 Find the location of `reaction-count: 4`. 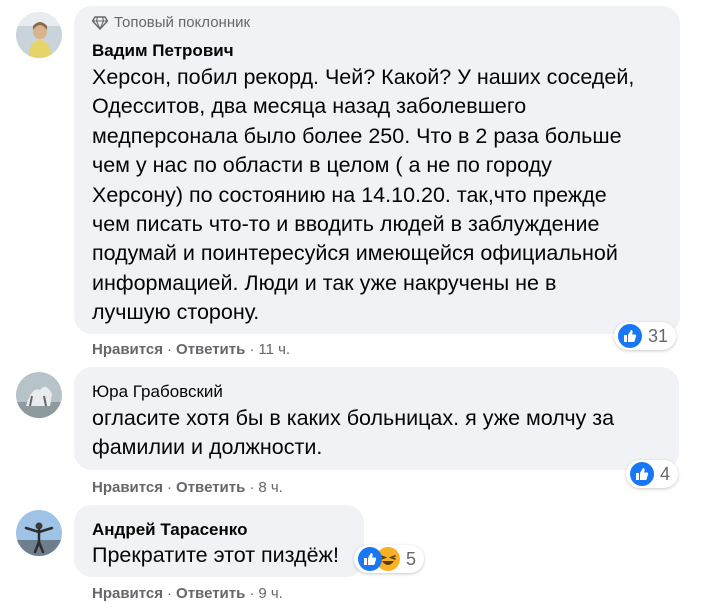

reaction-count: 4 is located at coordinates (665, 473).